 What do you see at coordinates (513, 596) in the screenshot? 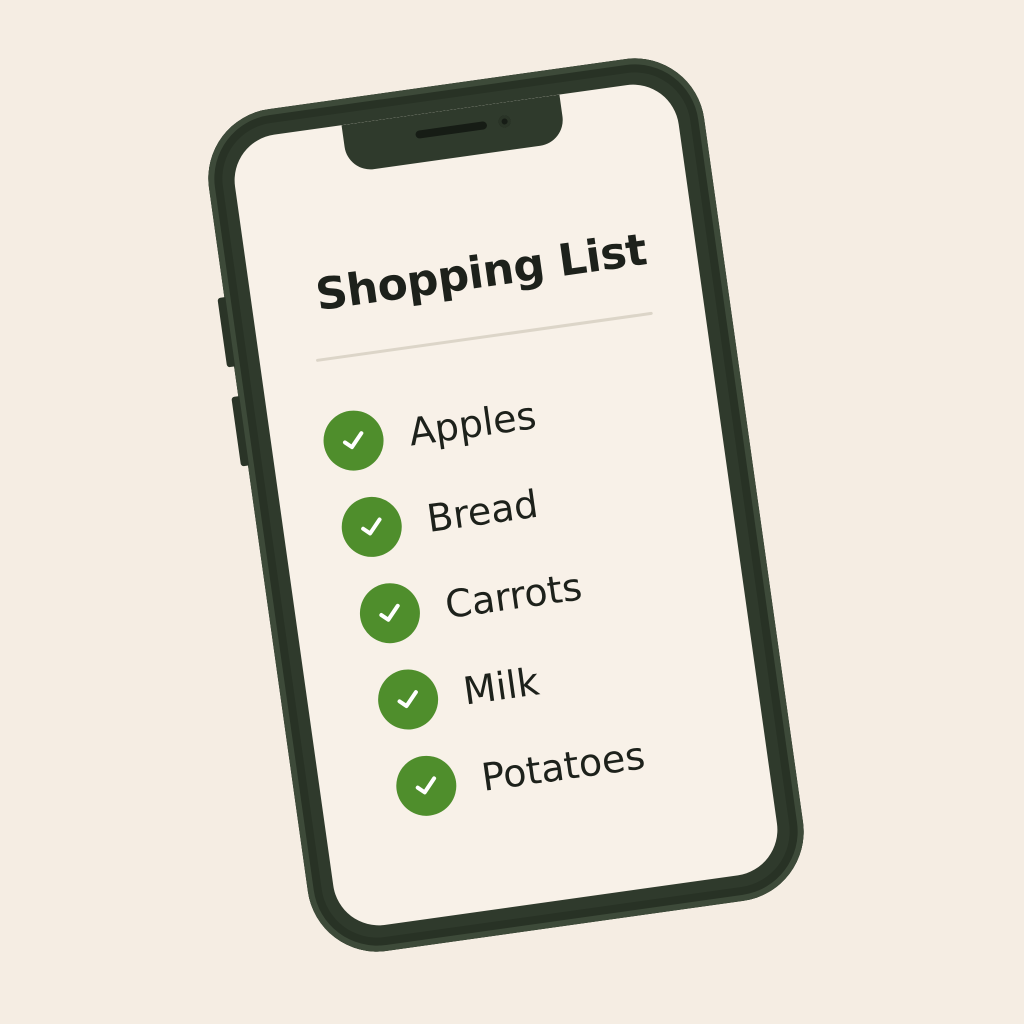
I see `item-label: Carrots` at bounding box center [513, 596].